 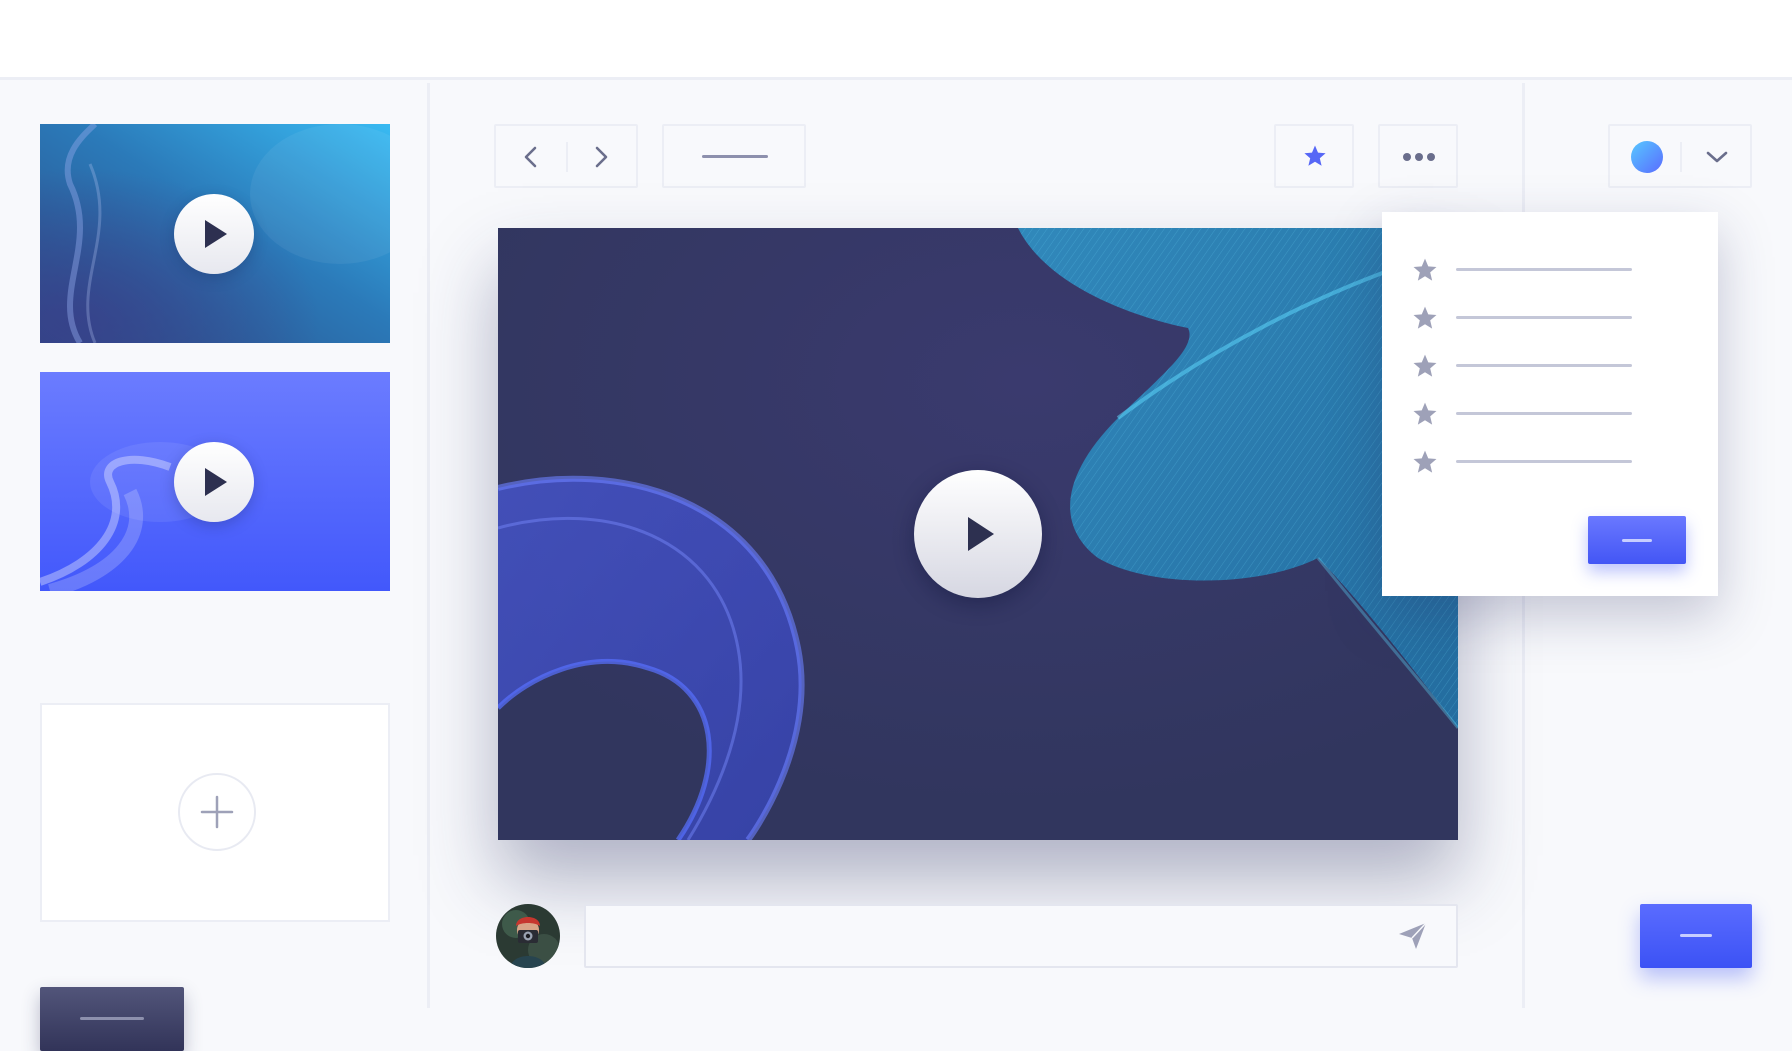 I want to click on chevron-right-icon, so click(x=602, y=157).